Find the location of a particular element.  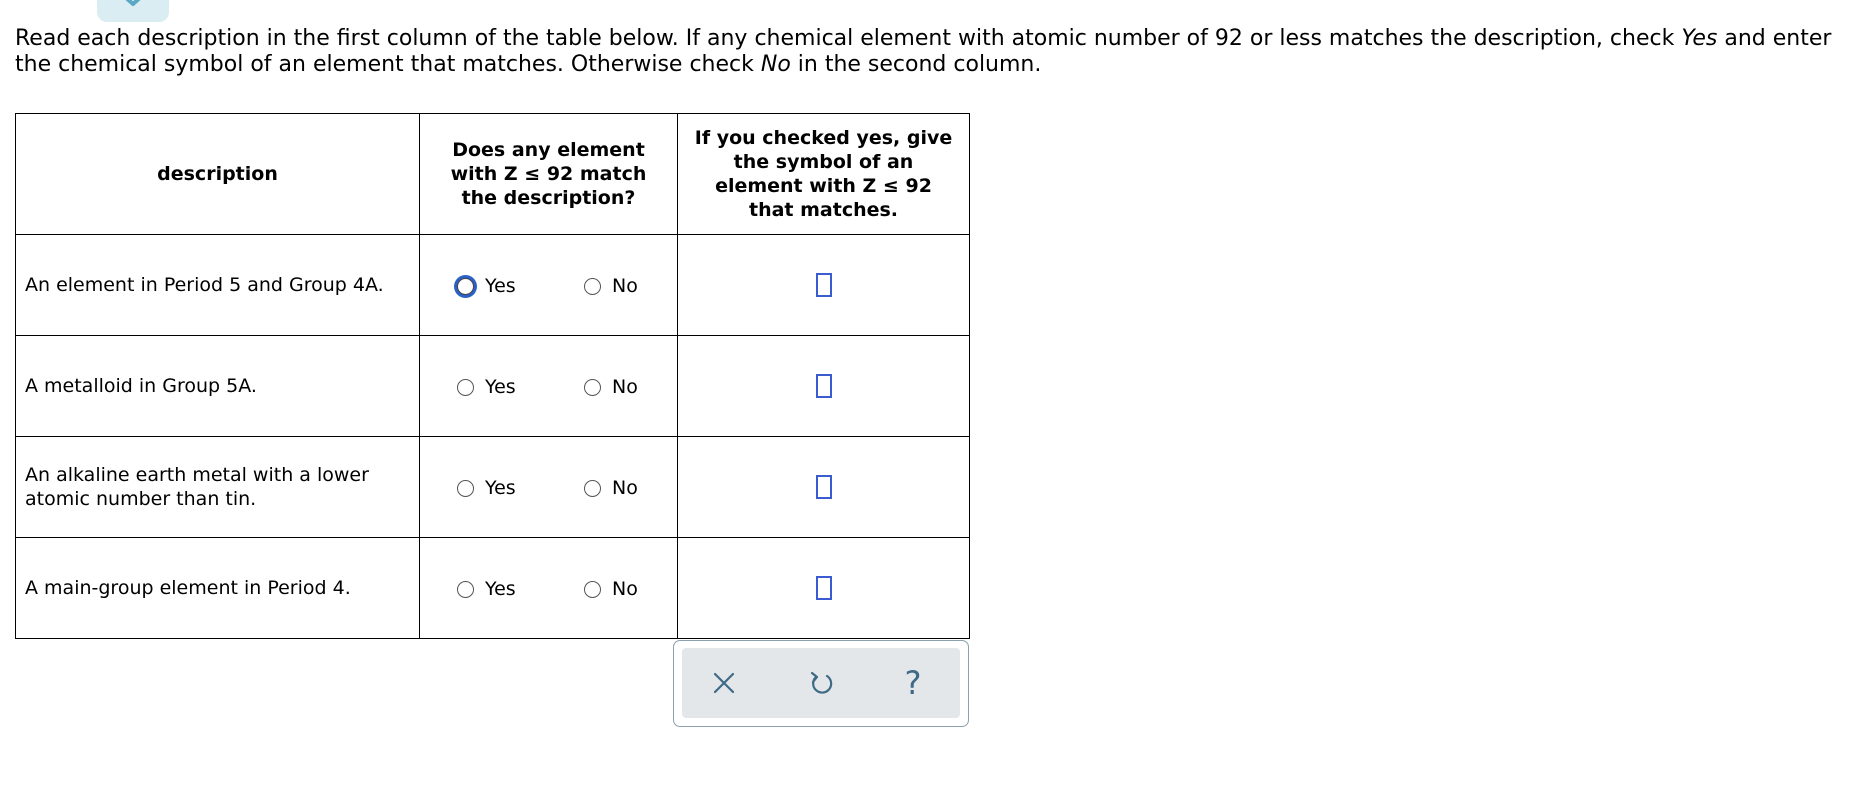

help-icon: ? is located at coordinates (913, 683).